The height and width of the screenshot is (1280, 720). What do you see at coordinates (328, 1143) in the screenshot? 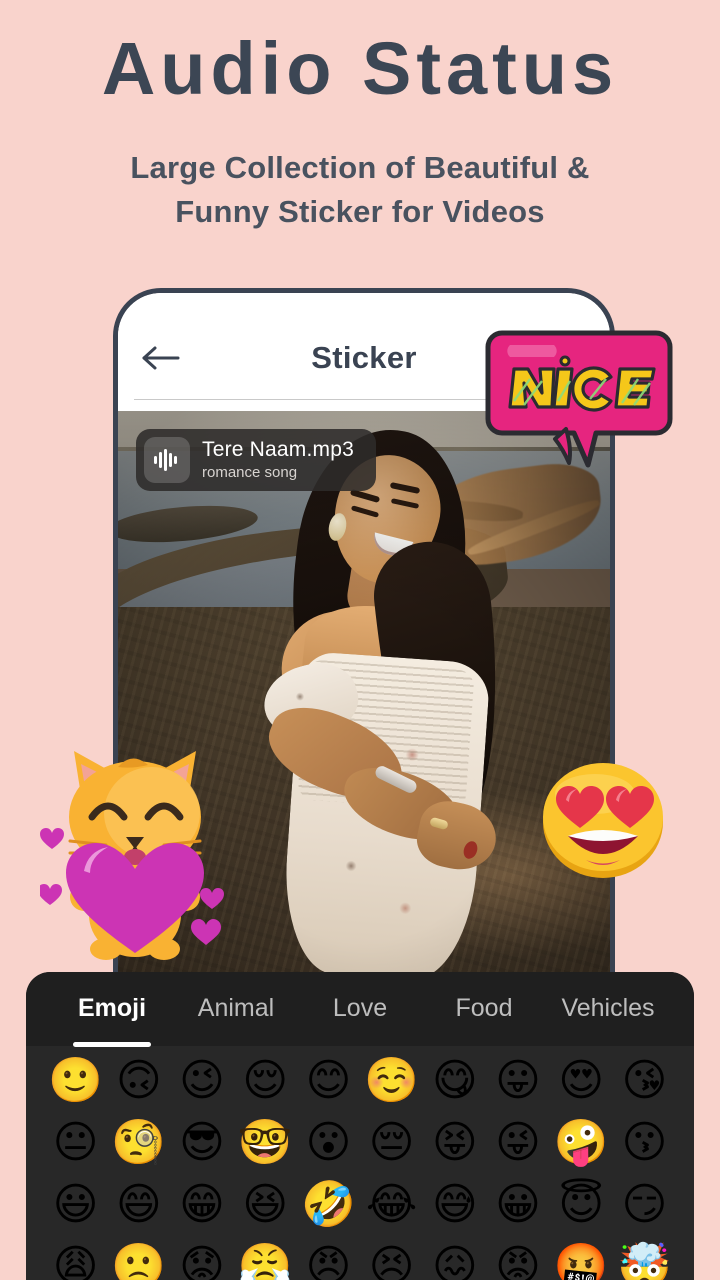
I see `emoji-cell: 😮` at bounding box center [328, 1143].